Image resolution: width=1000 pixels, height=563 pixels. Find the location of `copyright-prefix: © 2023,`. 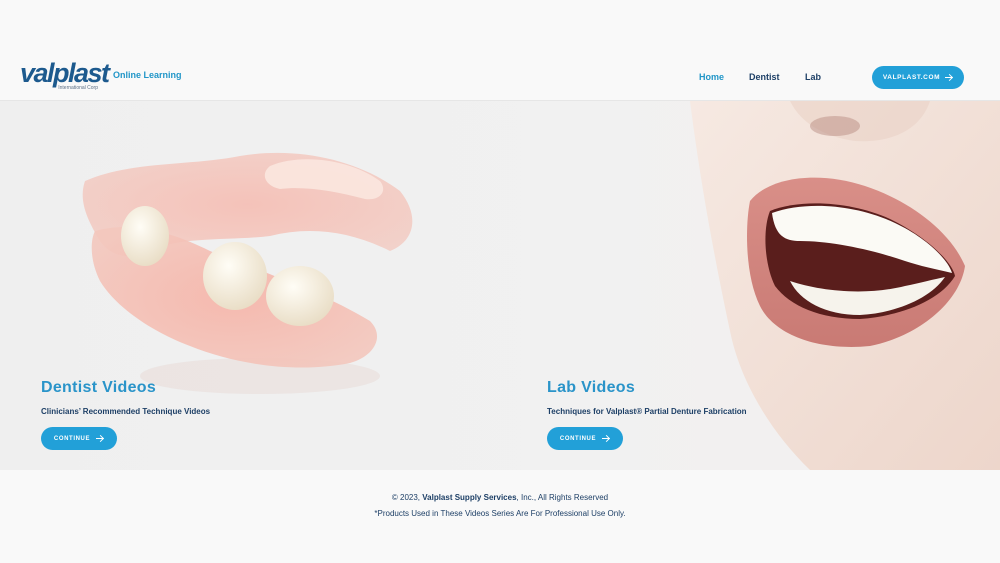

copyright-prefix: © 2023, is located at coordinates (406, 497).